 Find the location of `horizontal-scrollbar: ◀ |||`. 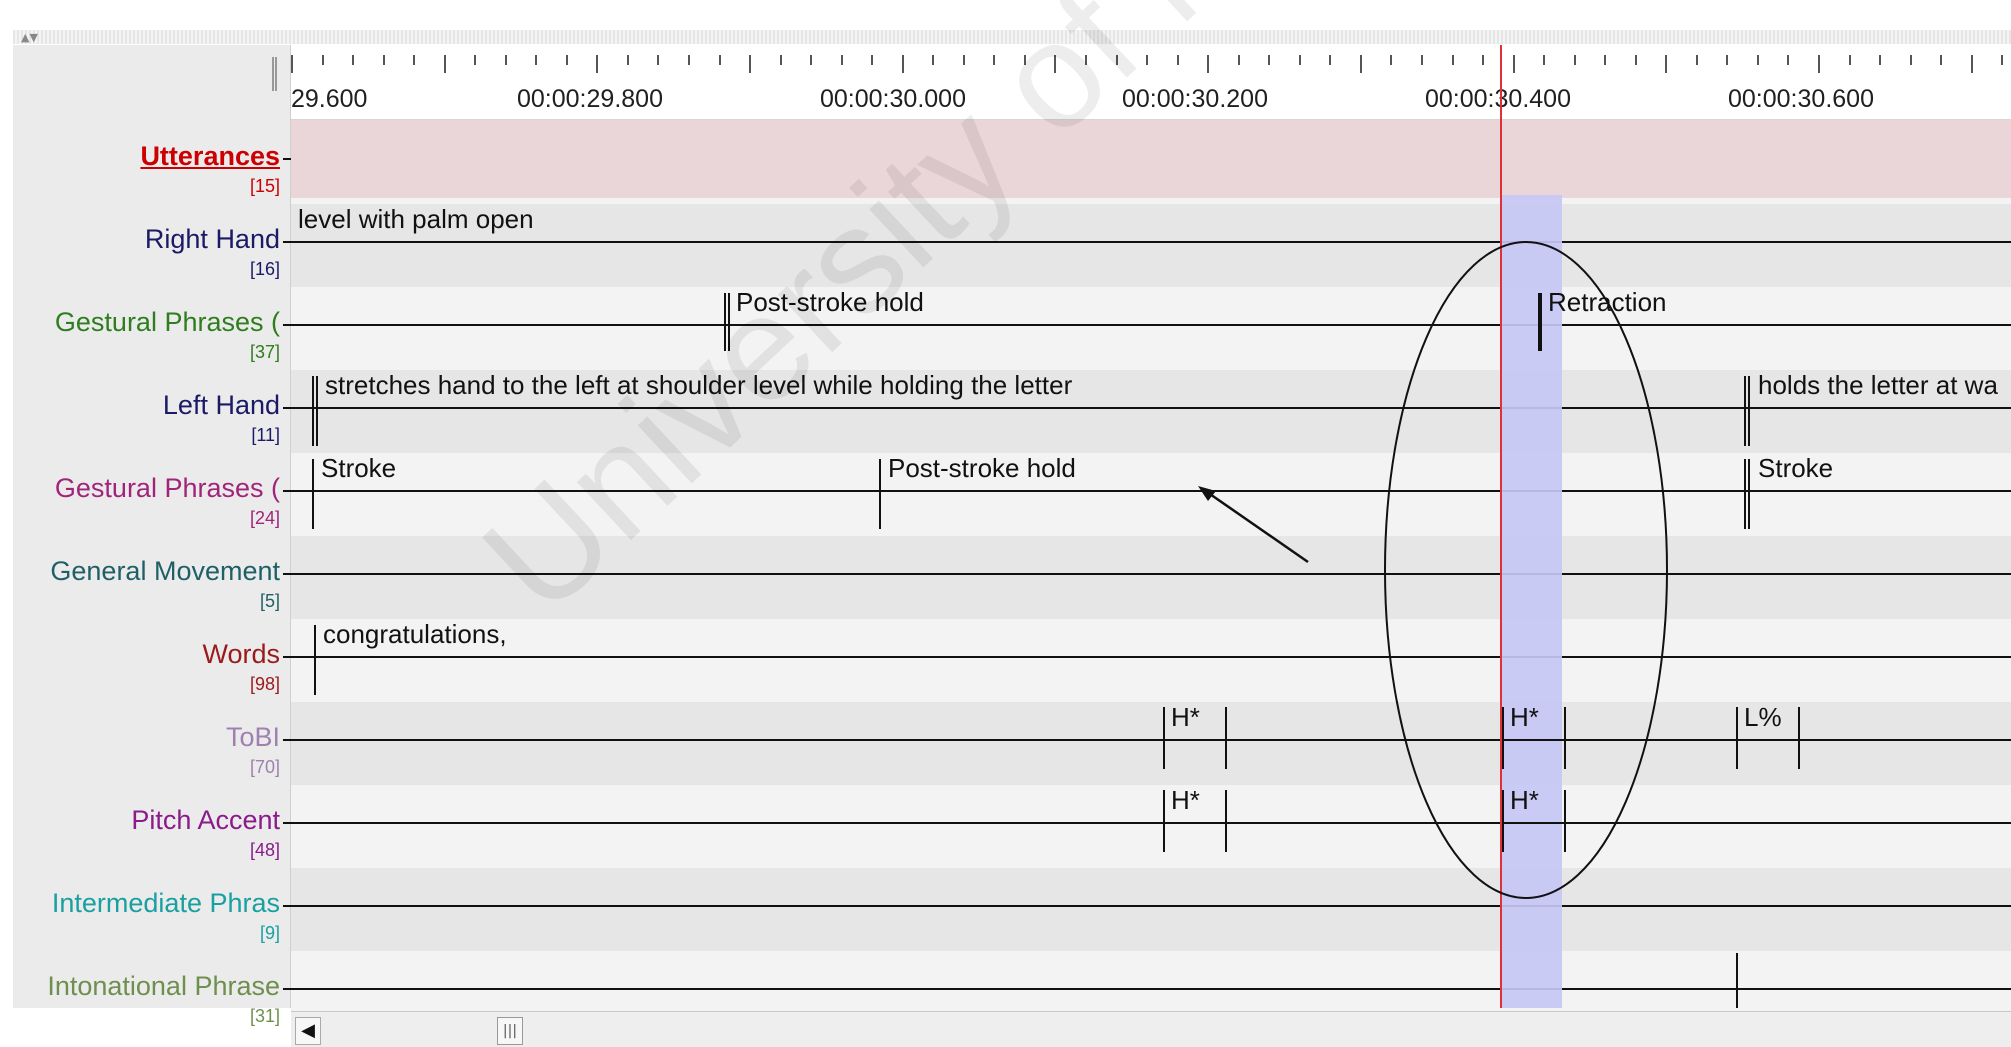

horizontal-scrollbar: ◀ ||| is located at coordinates (1151, 1029).